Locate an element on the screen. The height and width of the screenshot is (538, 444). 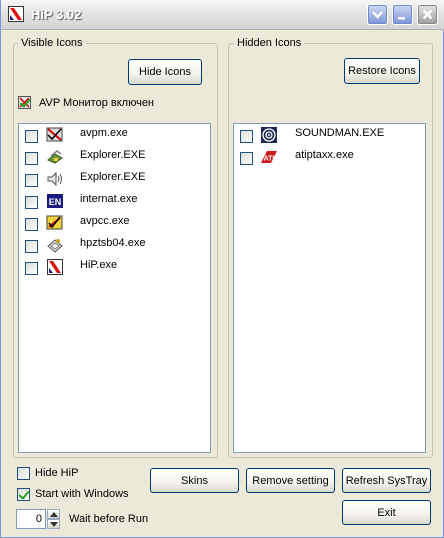
close-icon is located at coordinates (427, 14).